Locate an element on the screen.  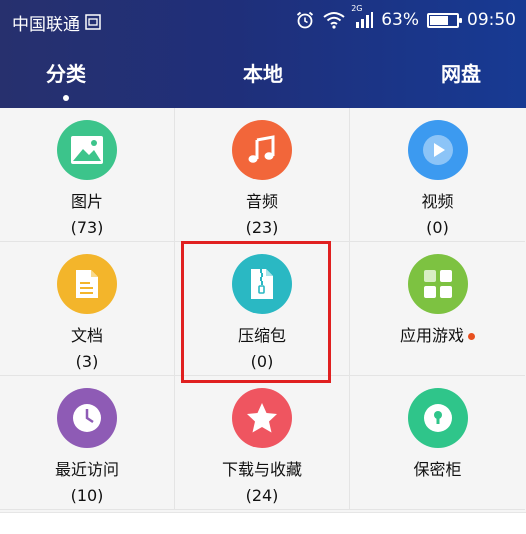
category-label: 下载与收藏 is located at coordinates (261, 469).